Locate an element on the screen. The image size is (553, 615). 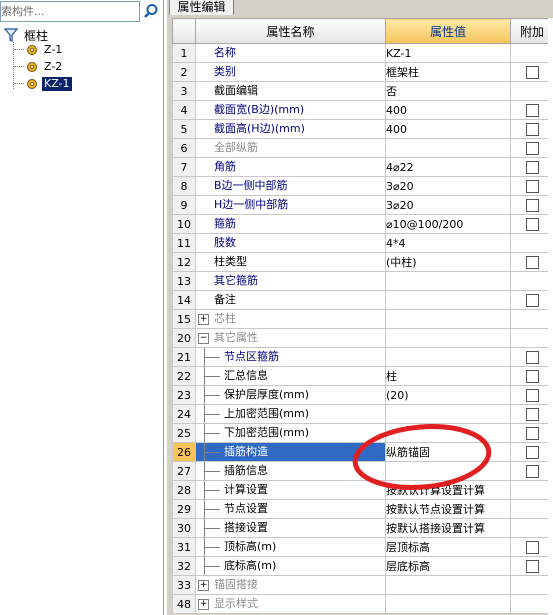
property-name-cell: 角筋 is located at coordinates (290, 167).